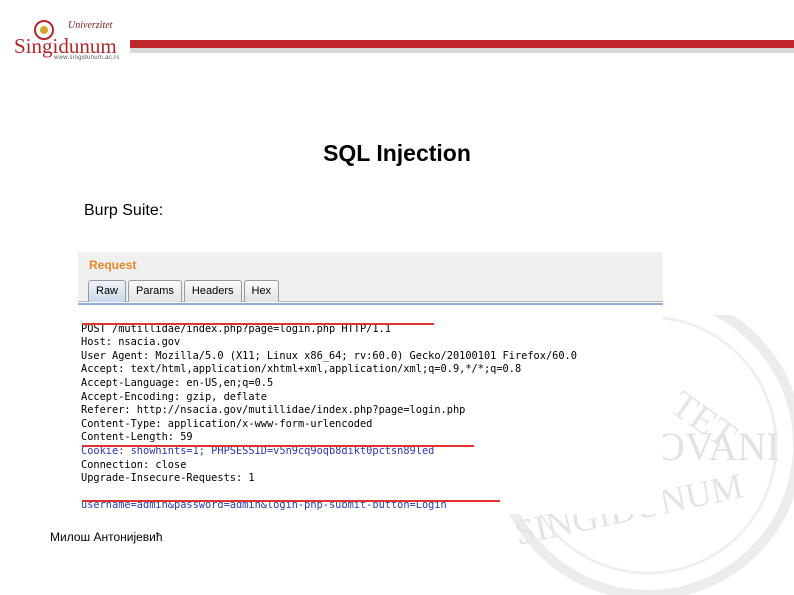  Describe the element at coordinates (397, 153) in the screenshot. I see `slide-title: SQL Injection` at that location.